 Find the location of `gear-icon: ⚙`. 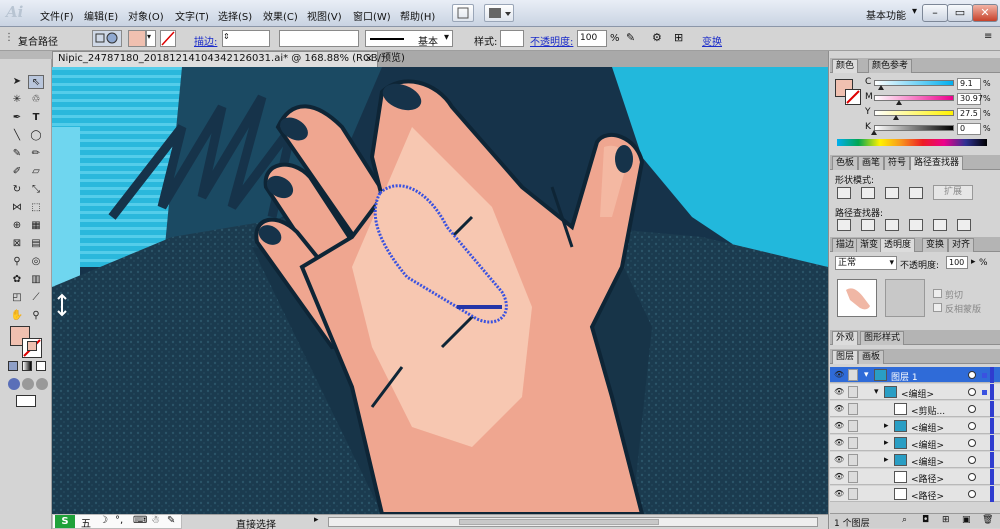

gear-icon: ⚙ is located at coordinates (657, 37).